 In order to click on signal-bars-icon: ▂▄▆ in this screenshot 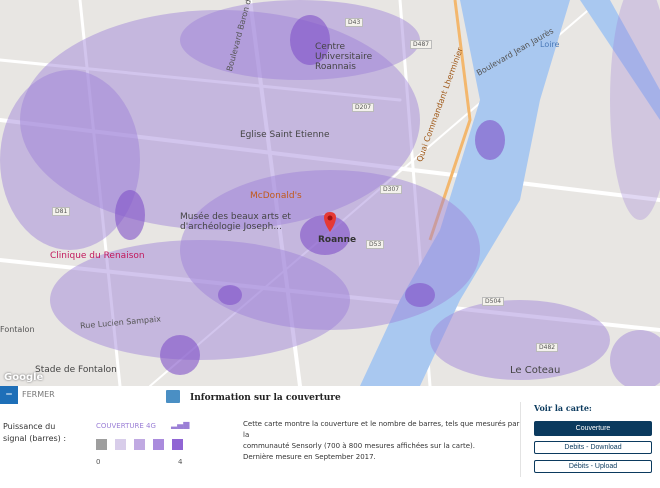, I will do `click(180, 424)`.